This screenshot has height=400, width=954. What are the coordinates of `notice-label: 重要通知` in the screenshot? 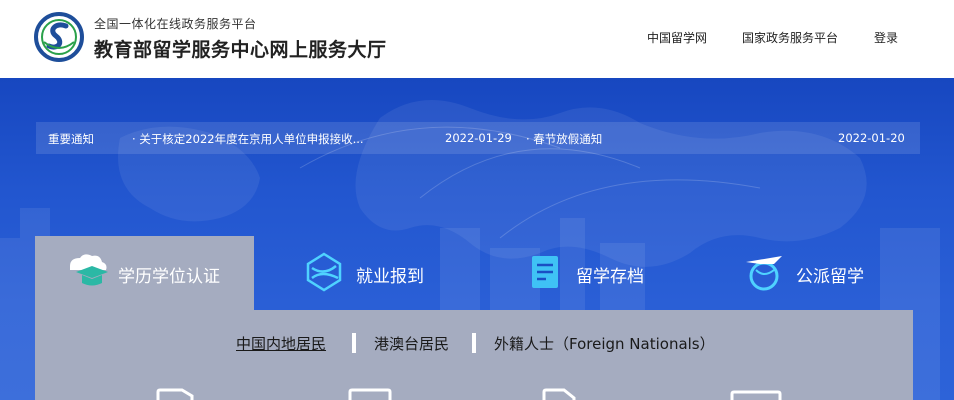 It's located at (71, 139).